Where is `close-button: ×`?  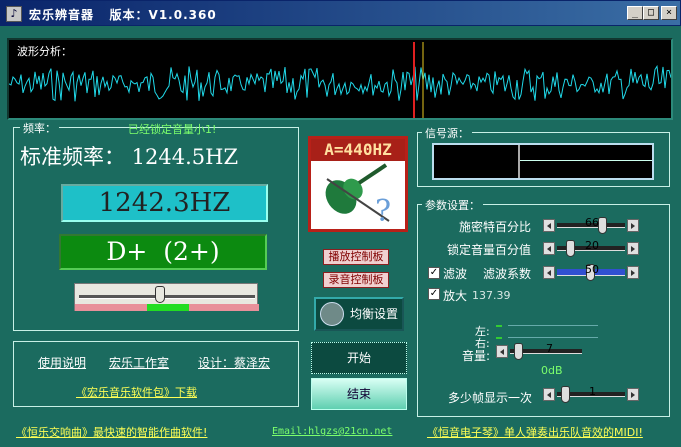 close-button: × is located at coordinates (669, 13).